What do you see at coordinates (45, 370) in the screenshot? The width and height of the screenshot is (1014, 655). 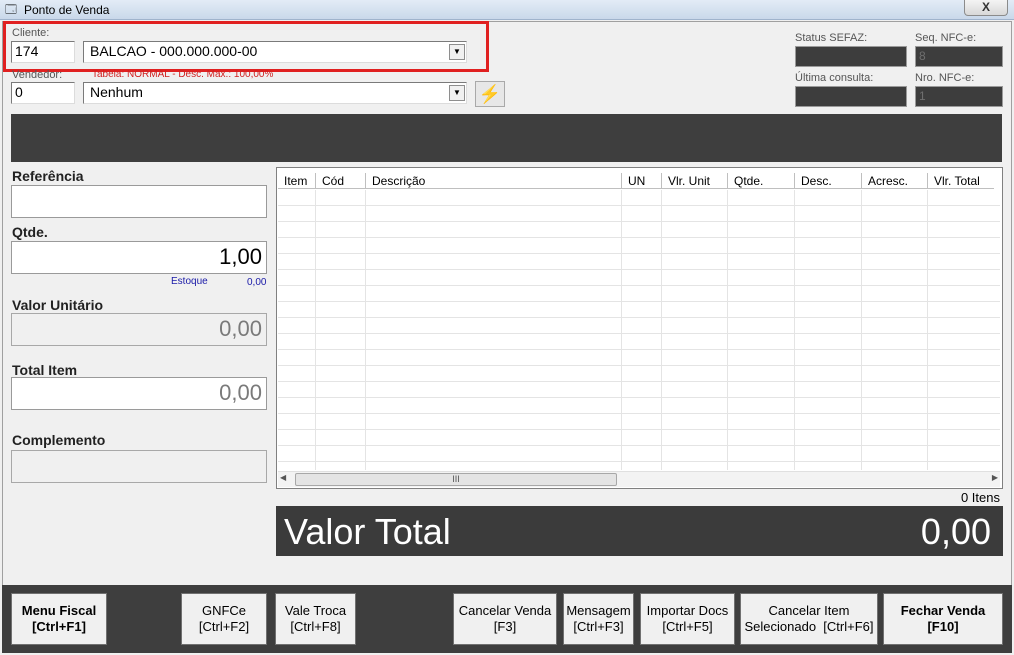 I see `total-item-label: Total Item` at bounding box center [45, 370].